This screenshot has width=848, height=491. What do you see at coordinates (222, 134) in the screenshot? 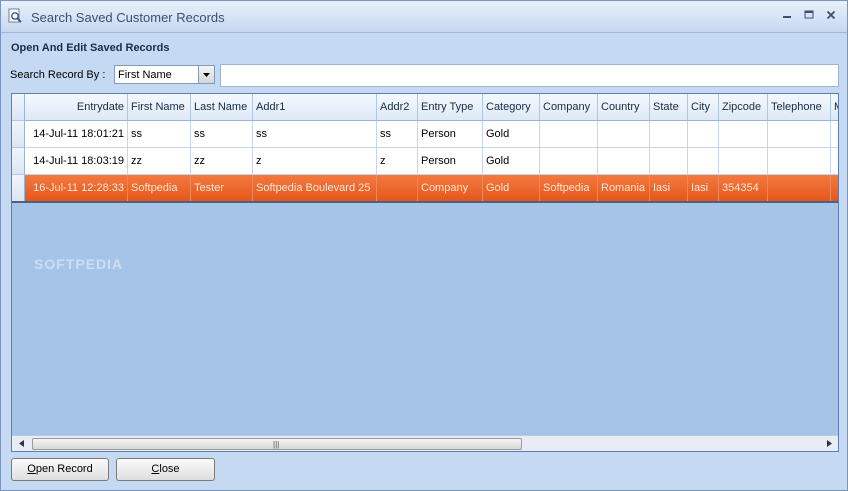
I see `cell-last-name: ss` at bounding box center [222, 134].